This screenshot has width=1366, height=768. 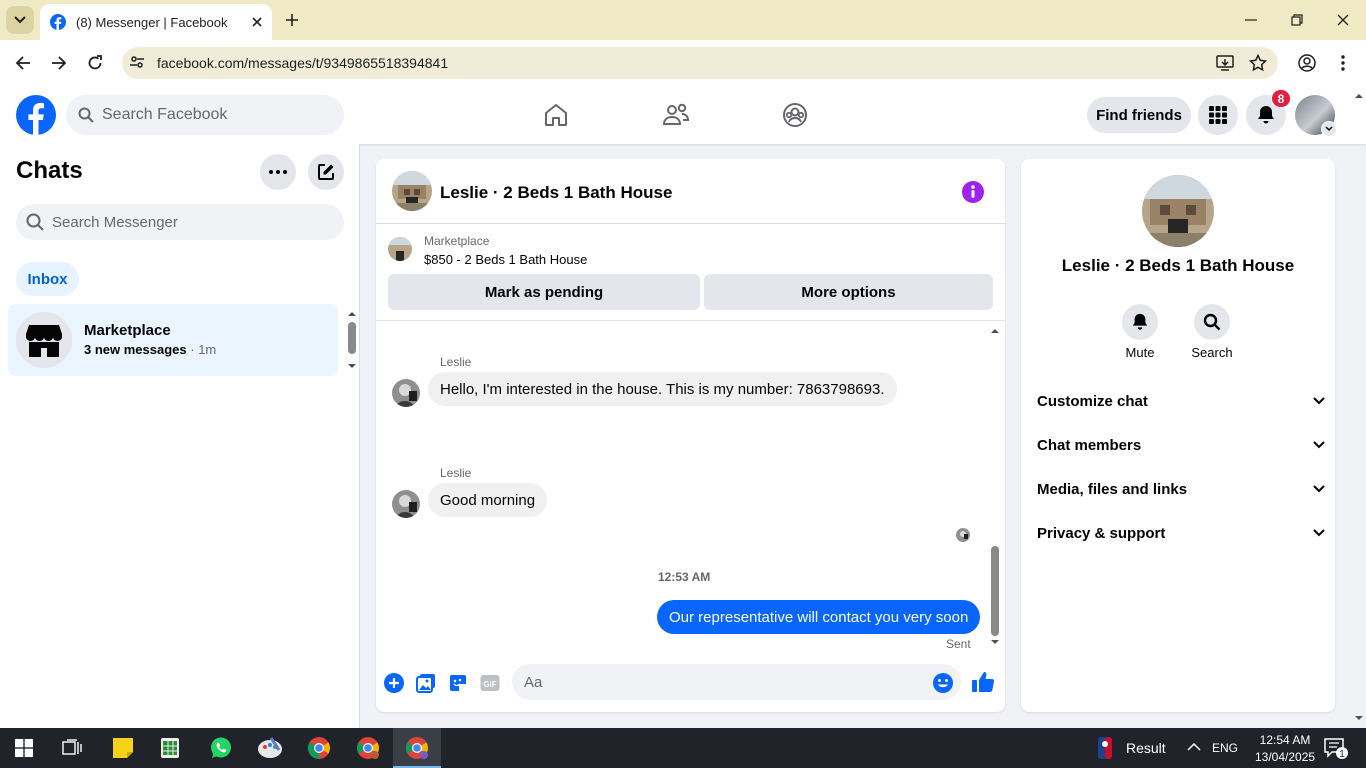 What do you see at coordinates (714, 682) in the screenshot?
I see `message-input` at bounding box center [714, 682].